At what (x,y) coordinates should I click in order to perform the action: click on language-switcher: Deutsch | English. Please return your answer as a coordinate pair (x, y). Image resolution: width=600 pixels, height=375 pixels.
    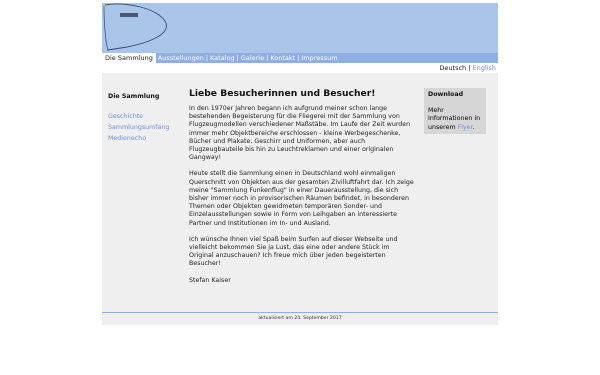
    Looking at the image, I should click on (300, 68).